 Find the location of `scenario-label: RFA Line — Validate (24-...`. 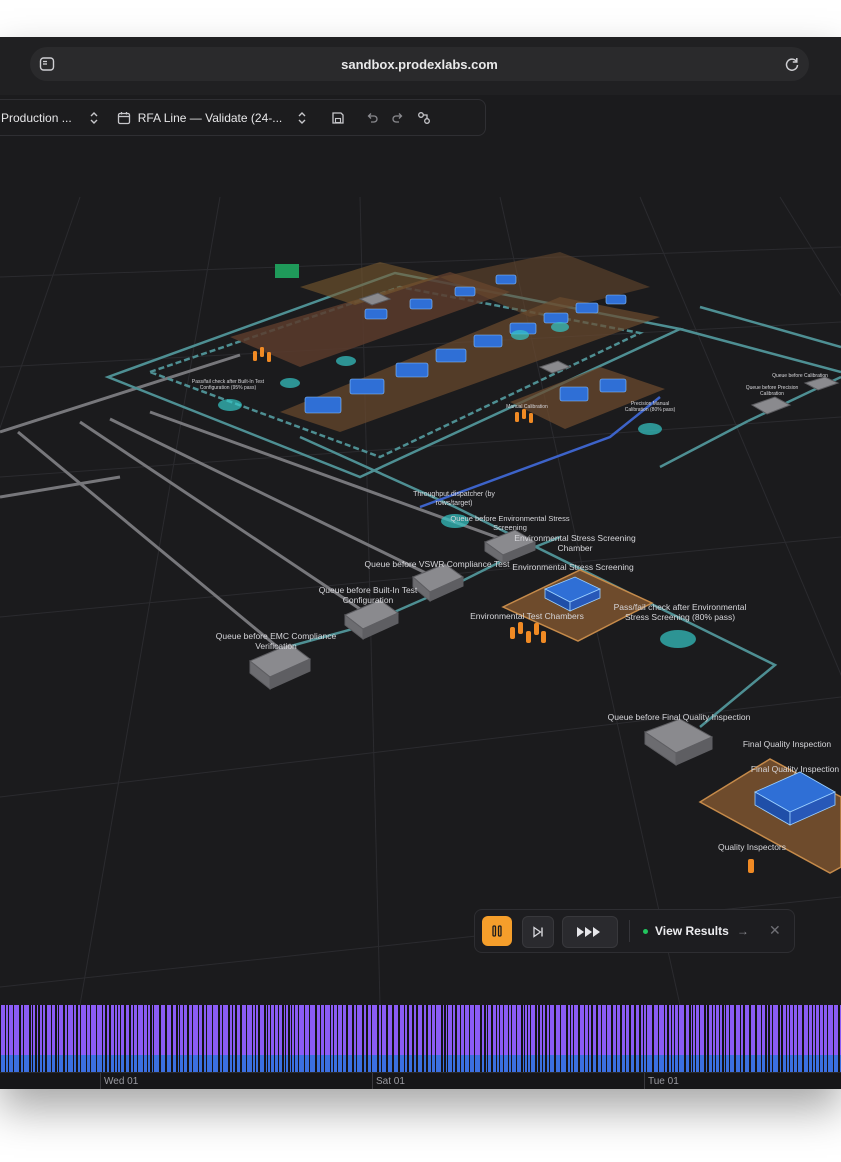

scenario-label: RFA Line — Validate (24-... is located at coordinates (210, 117).